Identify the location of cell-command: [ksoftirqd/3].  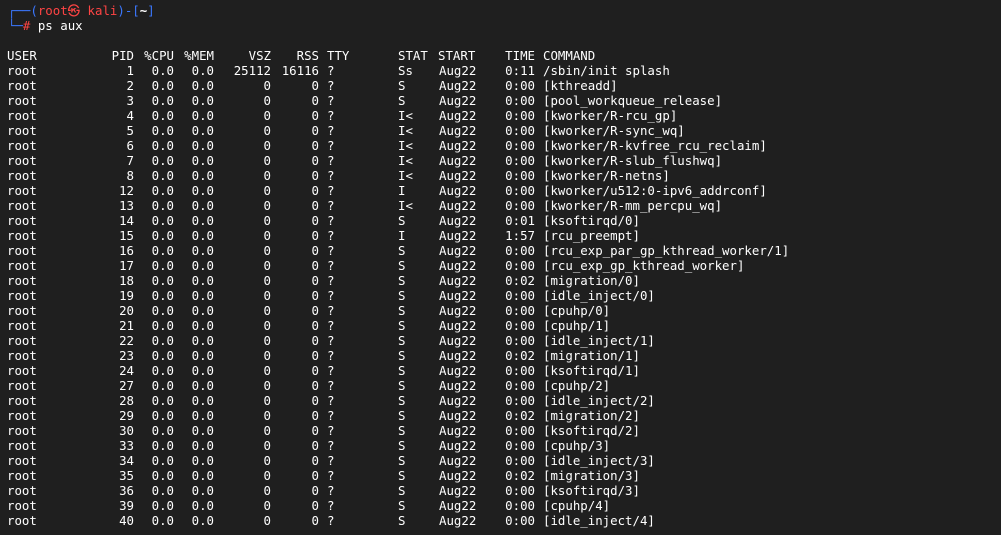
(591, 490).